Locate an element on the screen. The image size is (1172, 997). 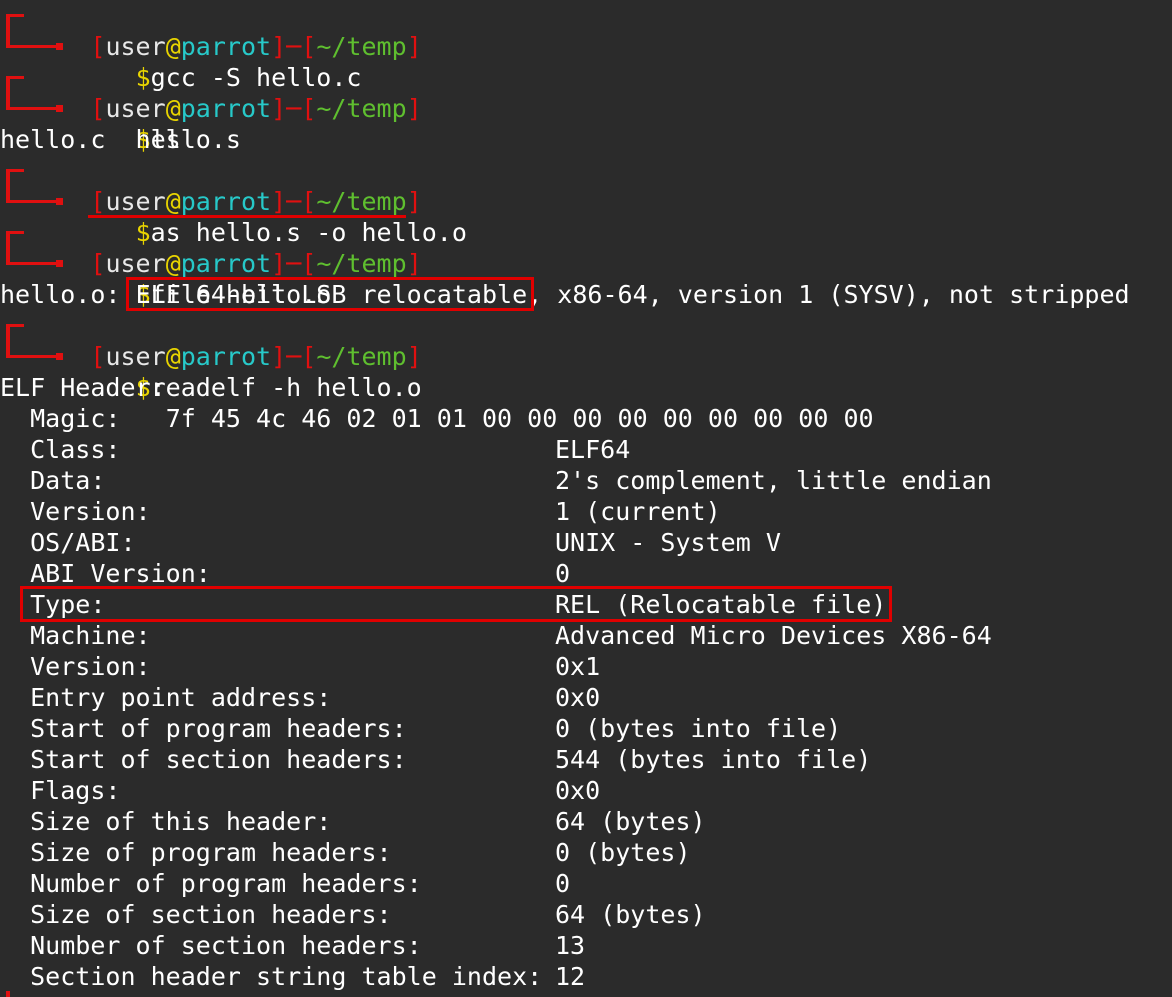
file-type-highlight-box is located at coordinates (330, 294).